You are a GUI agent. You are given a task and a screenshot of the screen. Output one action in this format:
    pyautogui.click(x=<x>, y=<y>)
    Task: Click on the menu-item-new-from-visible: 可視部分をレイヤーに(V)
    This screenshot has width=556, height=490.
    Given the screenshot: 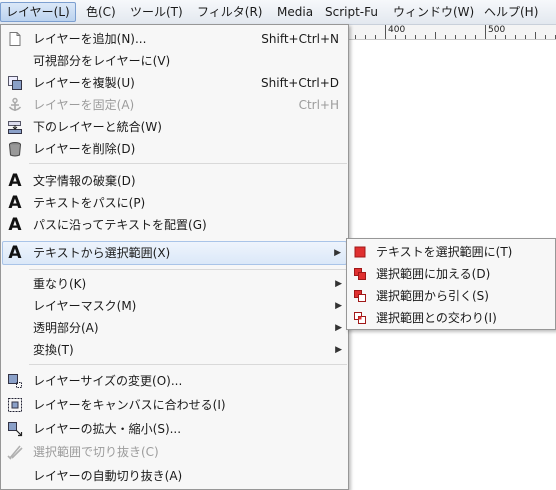 What is the action you would take?
    pyautogui.click(x=174, y=61)
    